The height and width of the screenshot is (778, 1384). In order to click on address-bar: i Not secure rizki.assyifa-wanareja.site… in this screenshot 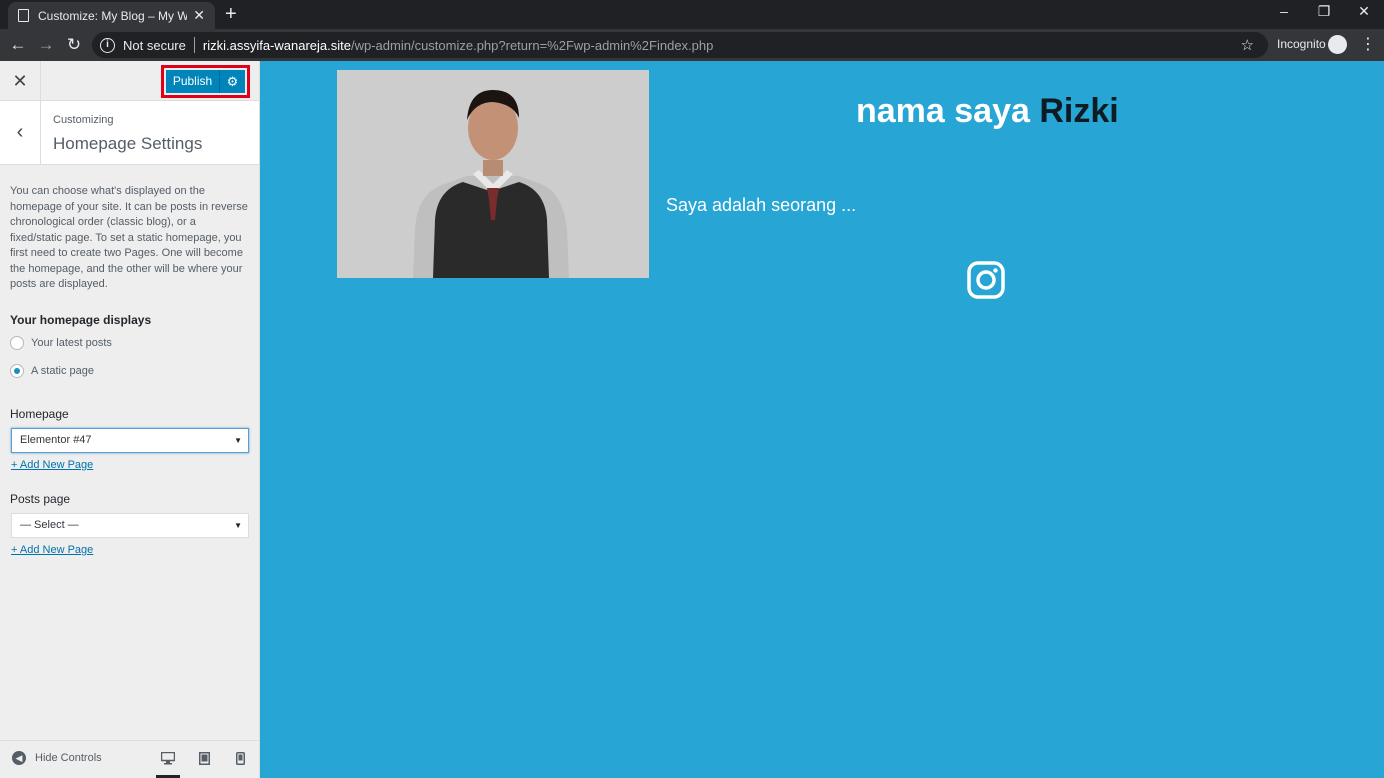, I will do `click(680, 45)`.